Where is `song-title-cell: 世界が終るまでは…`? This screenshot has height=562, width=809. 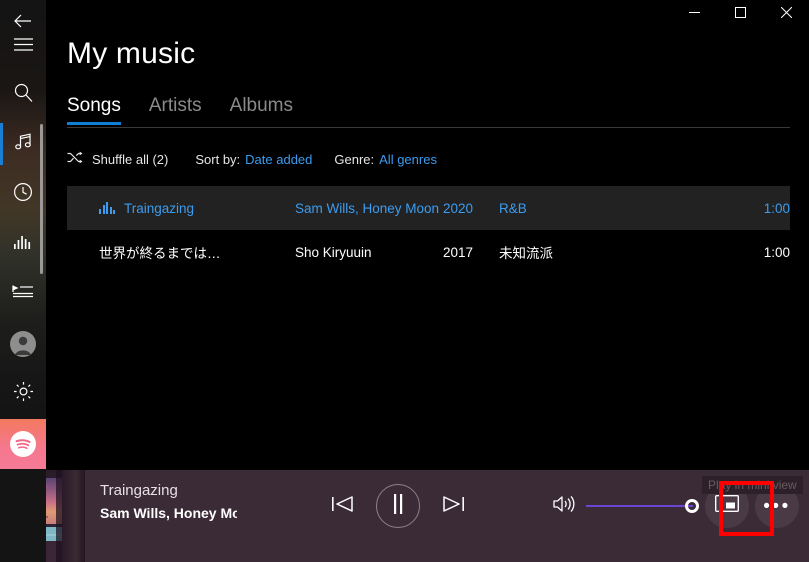 song-title-cell: 世界が終るまでは… is located at coordinates (181, 252).